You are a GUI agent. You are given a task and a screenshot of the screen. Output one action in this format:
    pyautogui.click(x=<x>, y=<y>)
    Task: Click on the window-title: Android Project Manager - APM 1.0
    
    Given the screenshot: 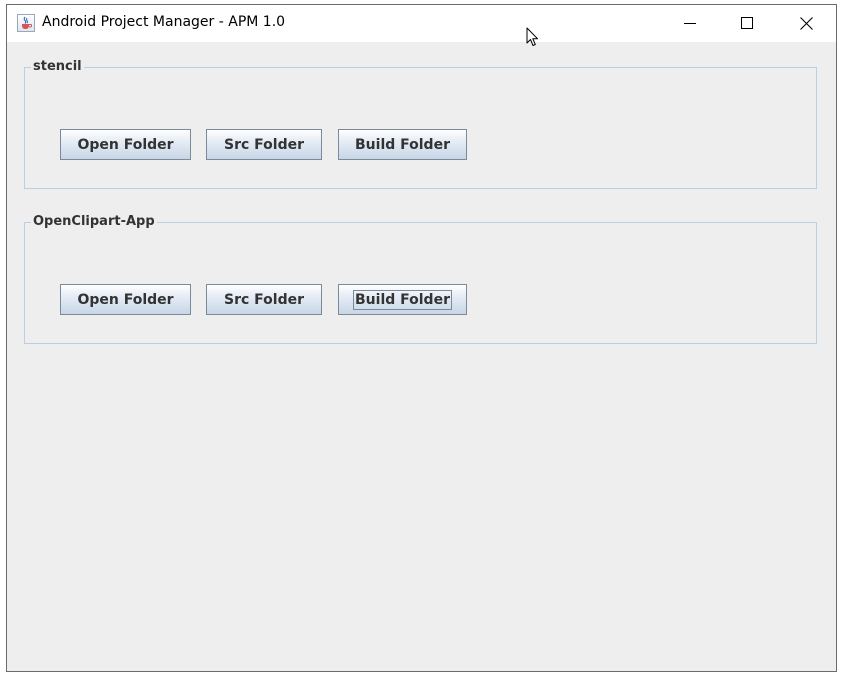 What is the action you would take?
    pyautogui.click(x=164, y=22)
    